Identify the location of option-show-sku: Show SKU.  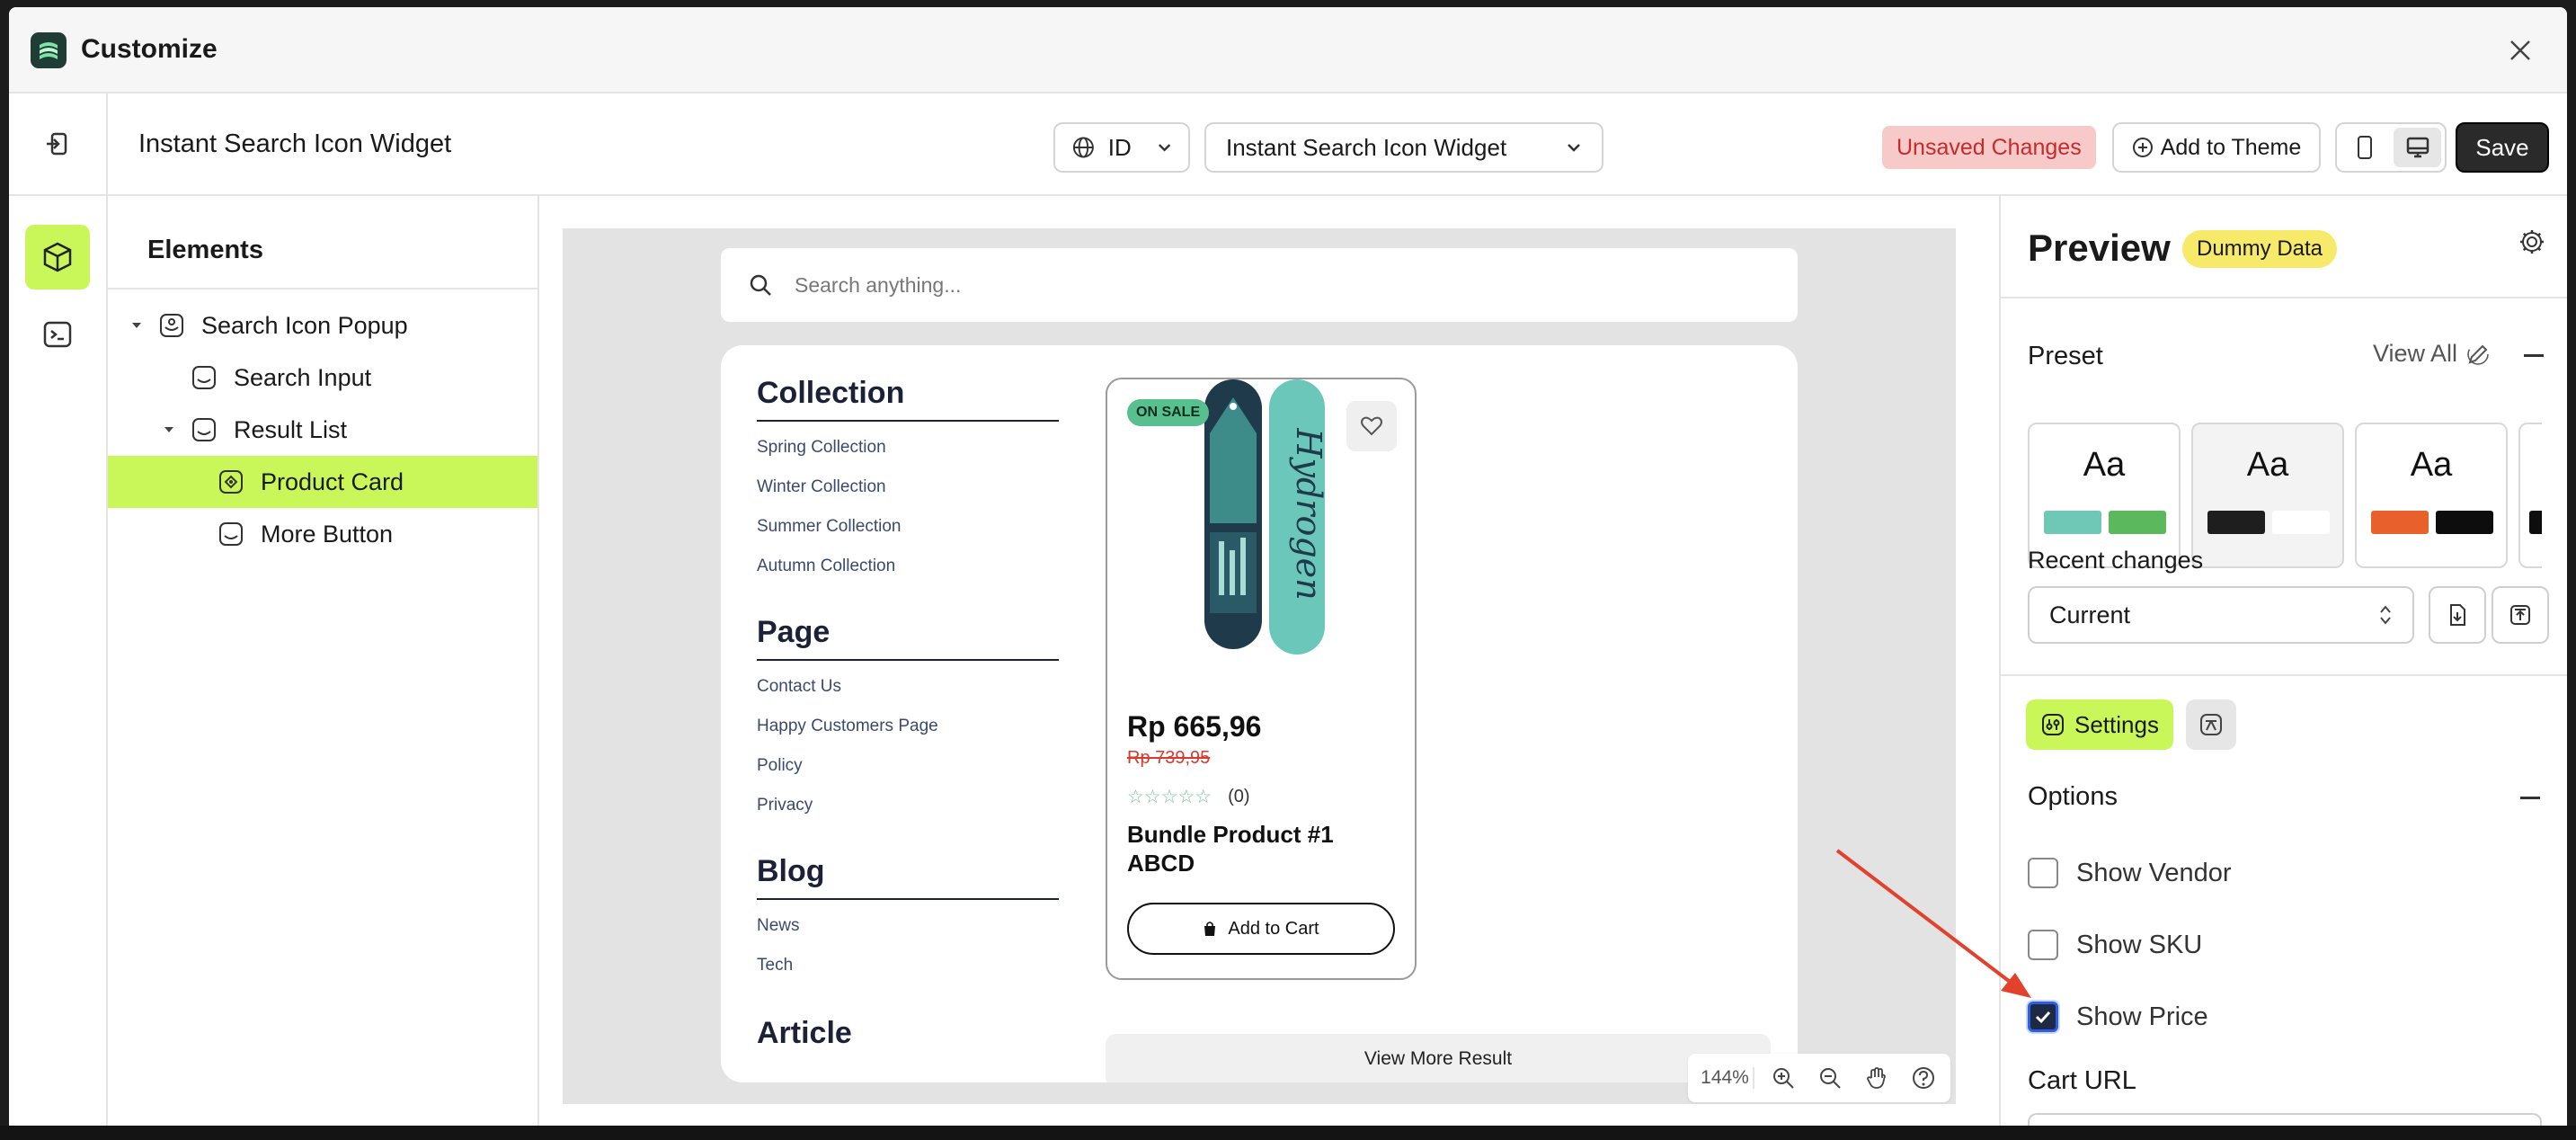
(2115, 945).